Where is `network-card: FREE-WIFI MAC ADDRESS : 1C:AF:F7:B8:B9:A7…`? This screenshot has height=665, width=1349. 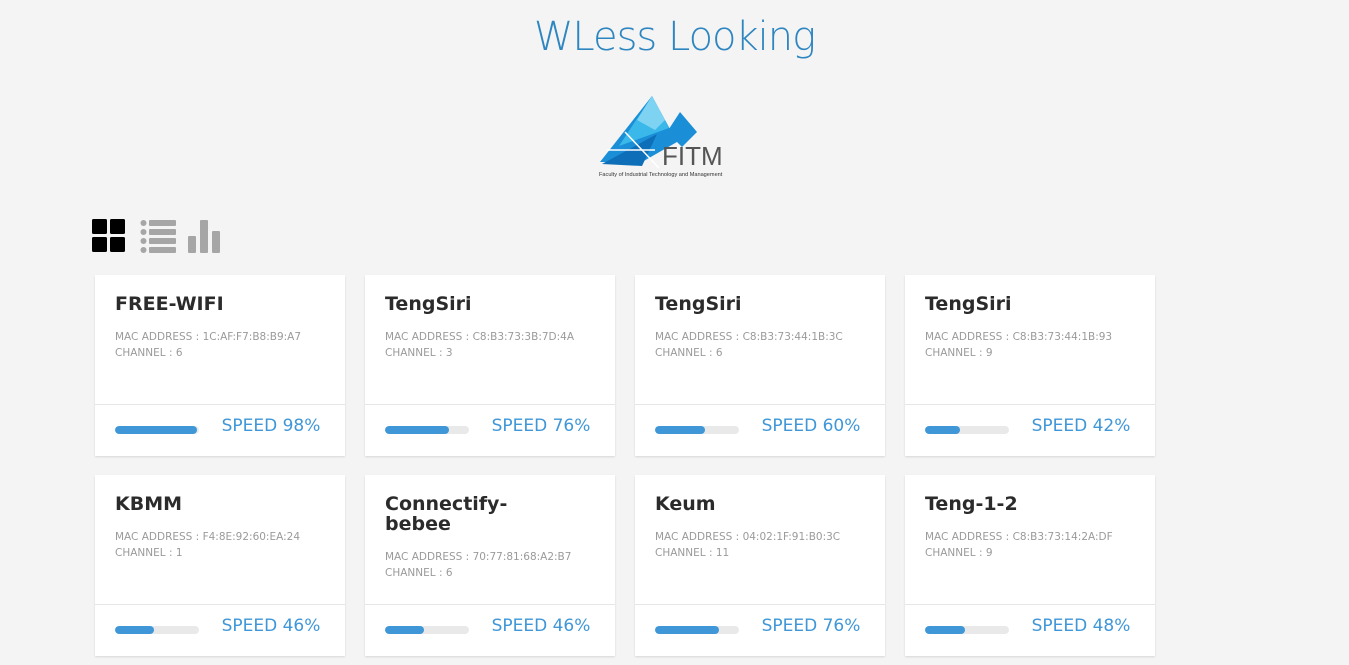 network-card: FREE-WIFI MAC ADDRESS : 1C:AF:F7:B8:B9:A7… is located at coordinates (220, 365).